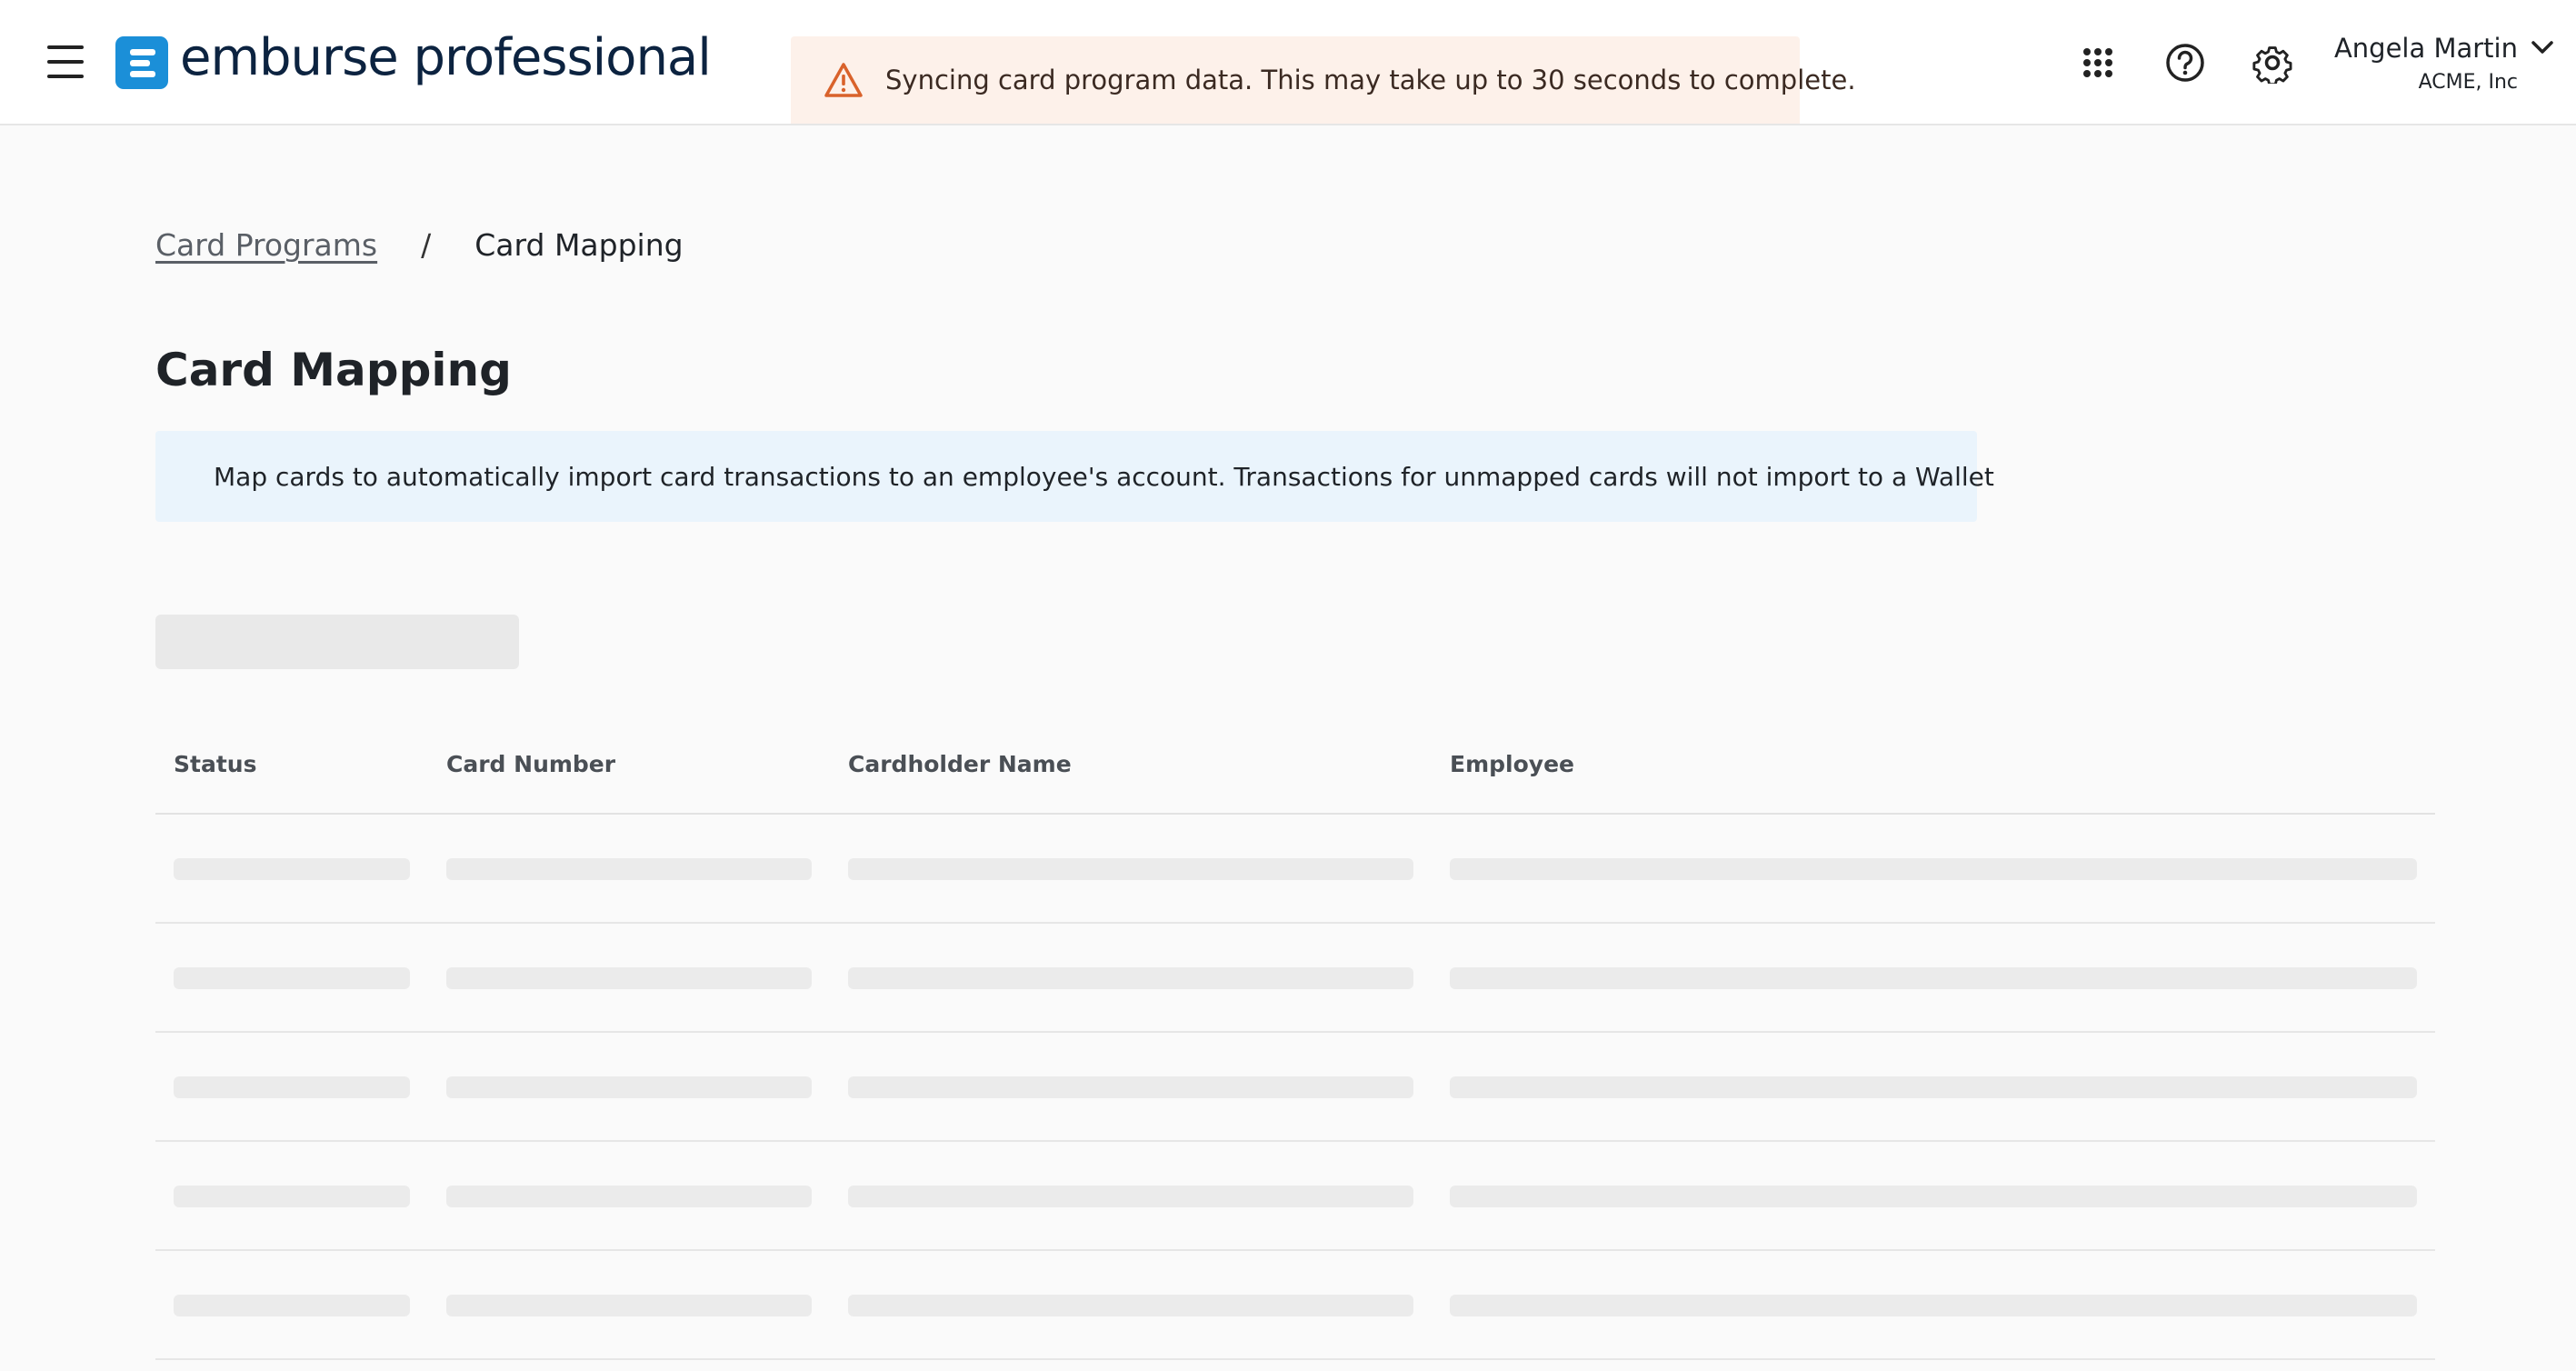 The width and height of the screenshot is (2576, 1371). Describe the element at coordinates (530, 764) in the screenshot. I see `column-header-card-number: Card Number` at that location.